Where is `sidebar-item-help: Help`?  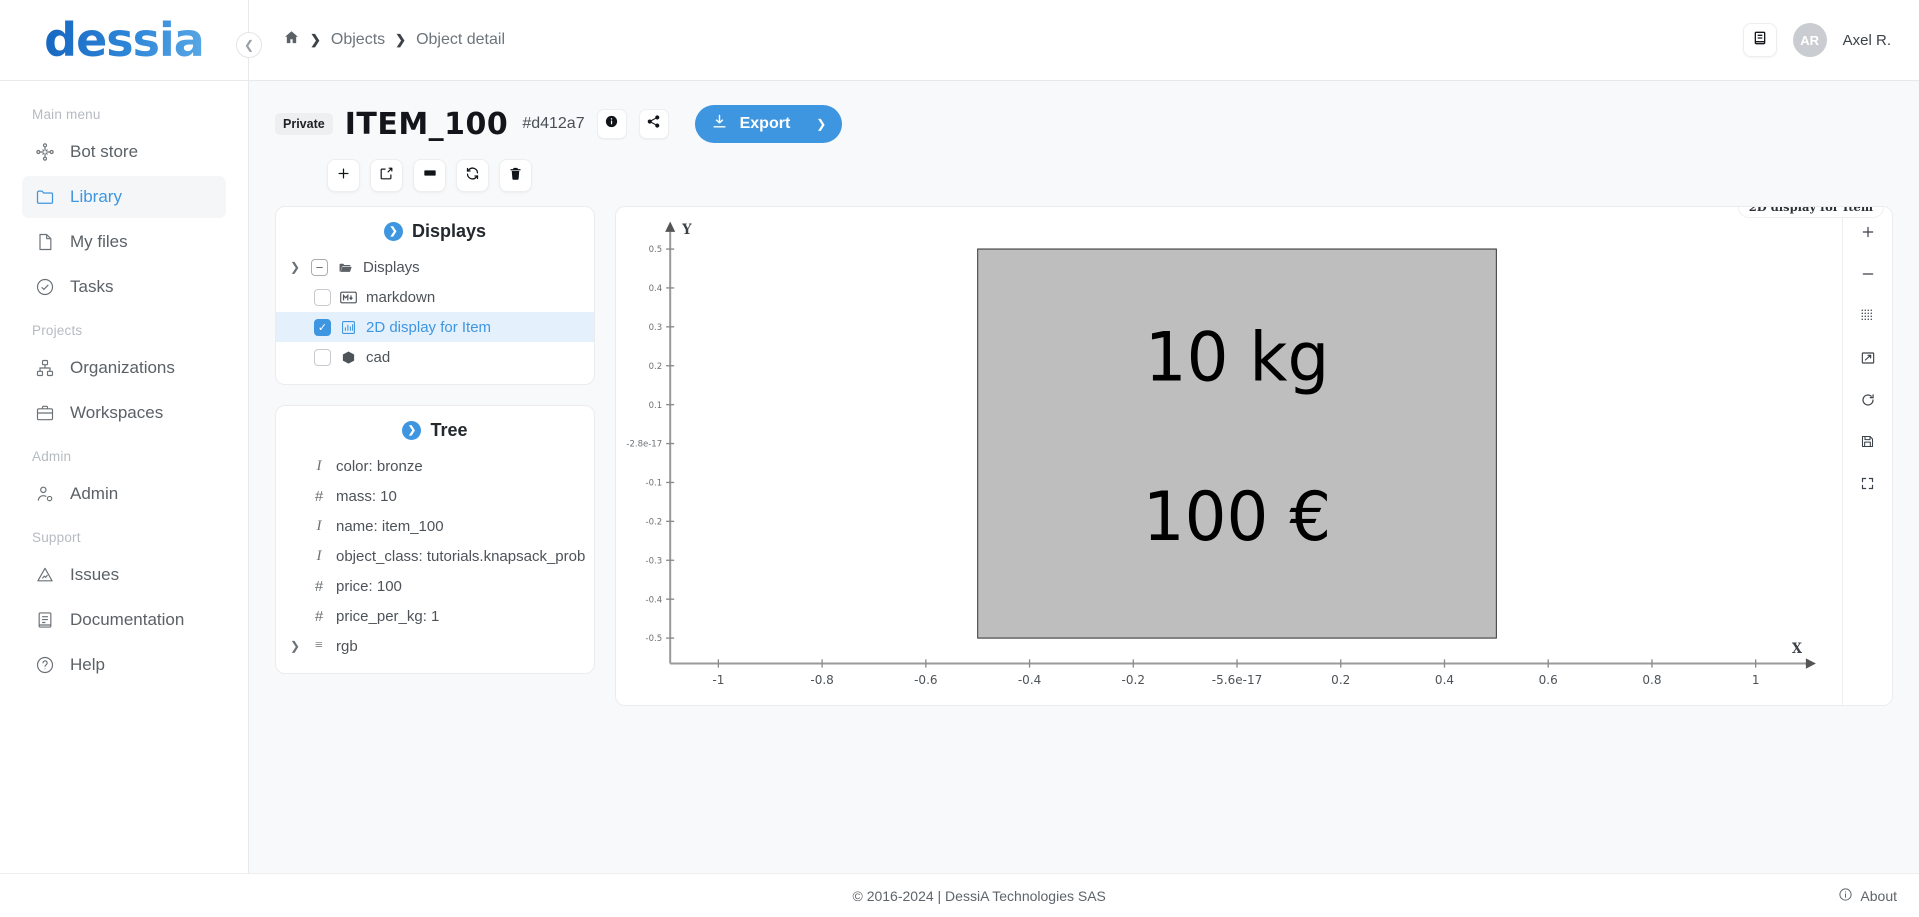 sidebar-item-help: Help is located at coordinates (124, 665).